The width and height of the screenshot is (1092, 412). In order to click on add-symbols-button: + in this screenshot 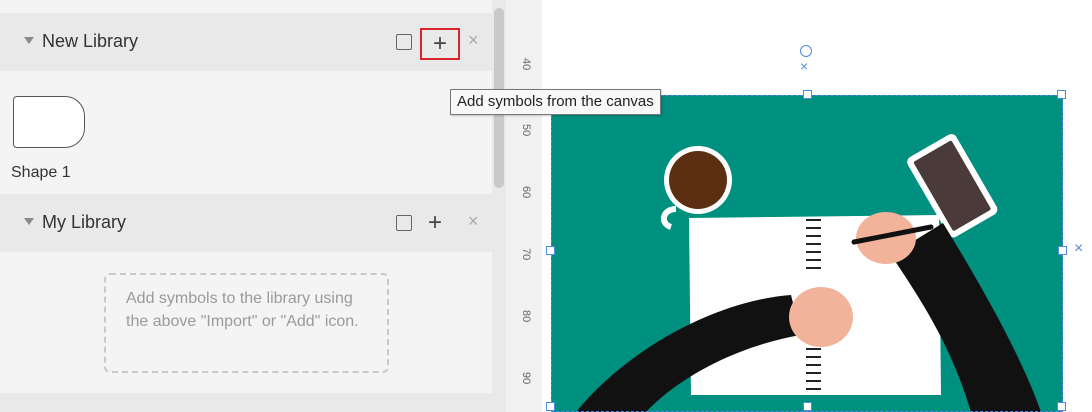, I will do `click(440, 44)`.